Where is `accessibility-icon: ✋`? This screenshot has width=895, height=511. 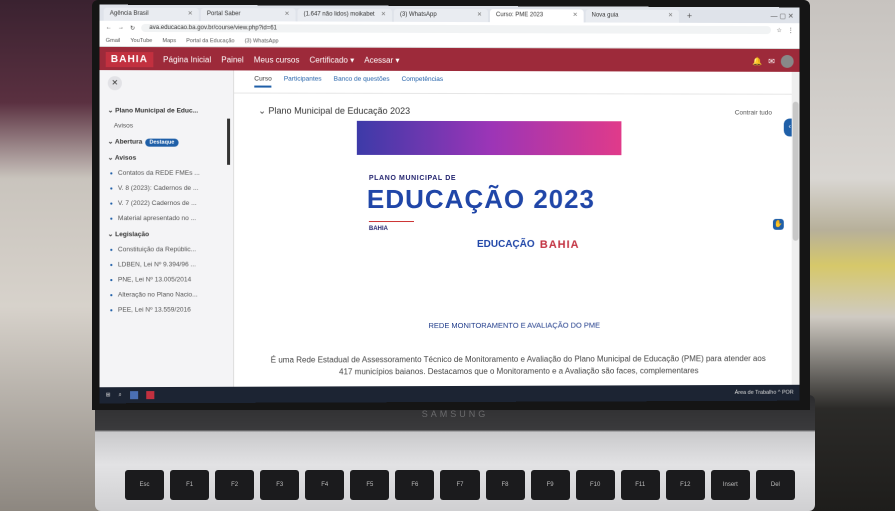
accessibility-icon: ✋ is located at coordinates (778, 224).